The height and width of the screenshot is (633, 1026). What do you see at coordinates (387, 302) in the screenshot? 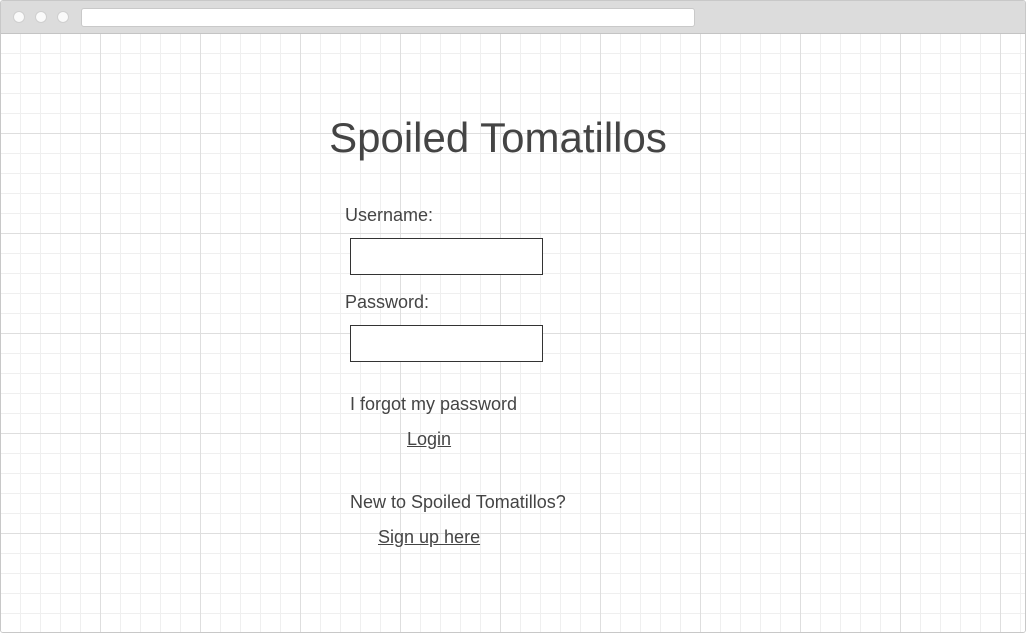
I see `password-label: Password:` at bounding box center [387, 302].